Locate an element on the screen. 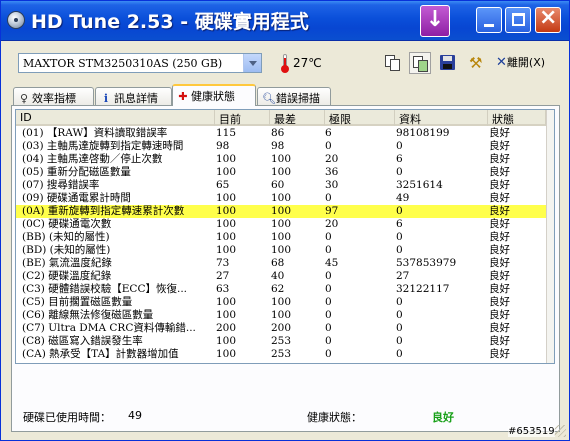  power-on-hours-value: 49 is located at coordinates (135, 415).